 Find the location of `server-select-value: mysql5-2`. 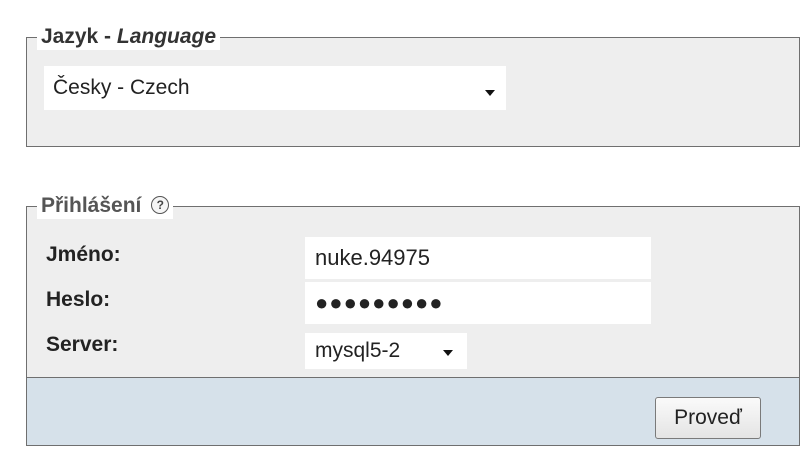

server-select-value: mysql5-2 is located at coordinates (358, 350).